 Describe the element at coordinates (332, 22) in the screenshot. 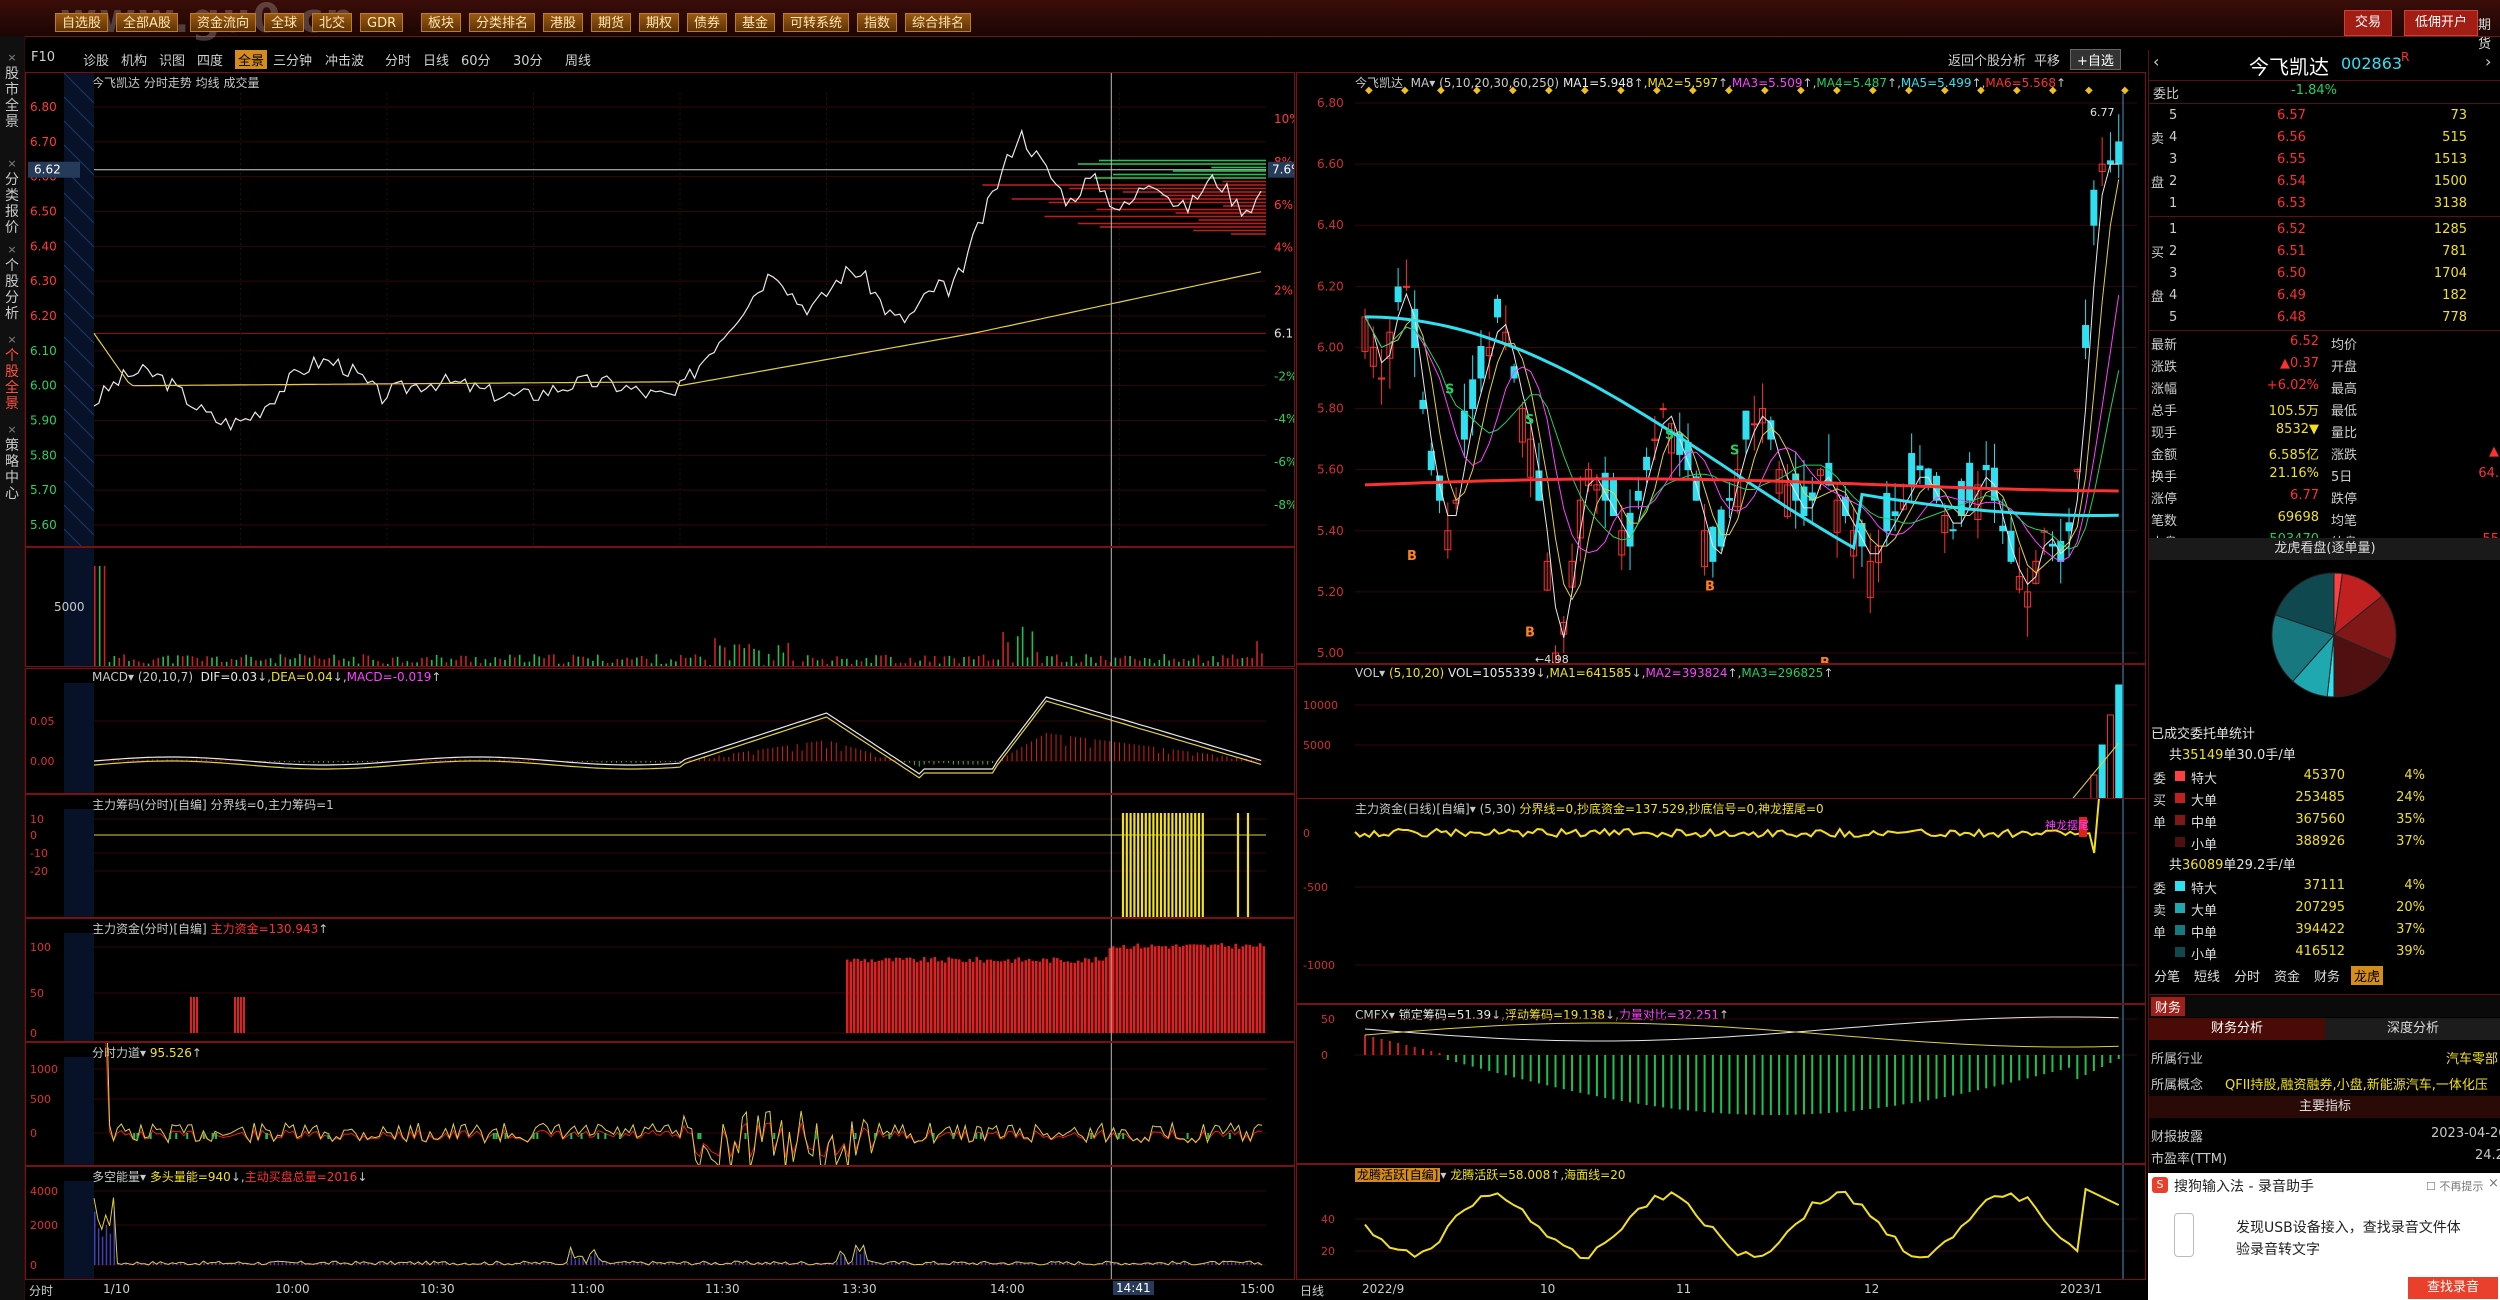

I see `top-tab-4: 北交` at that location.